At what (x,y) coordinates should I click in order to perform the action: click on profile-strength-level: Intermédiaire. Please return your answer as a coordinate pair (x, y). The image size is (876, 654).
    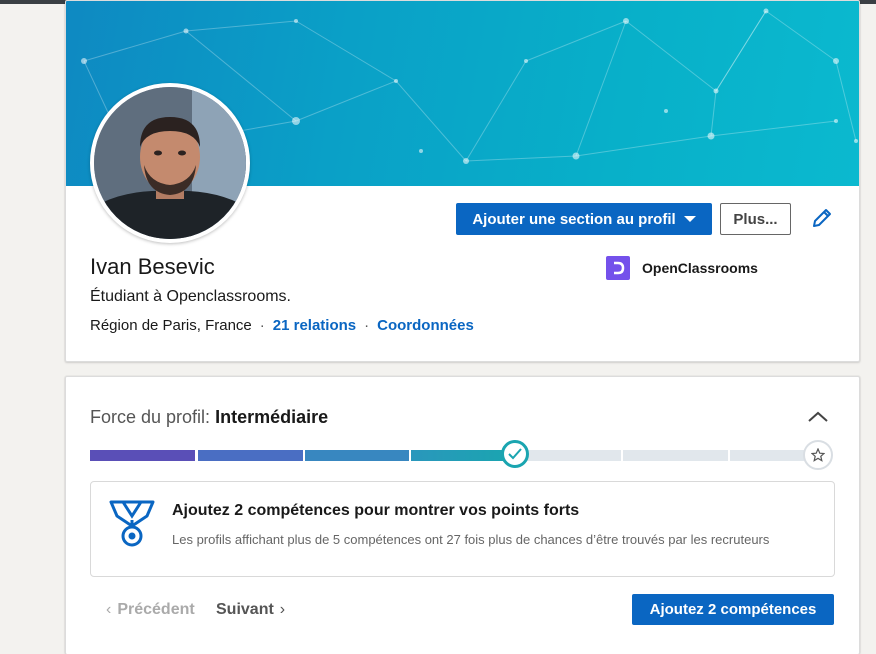
    Looking at the image, I should click on (272, 417).